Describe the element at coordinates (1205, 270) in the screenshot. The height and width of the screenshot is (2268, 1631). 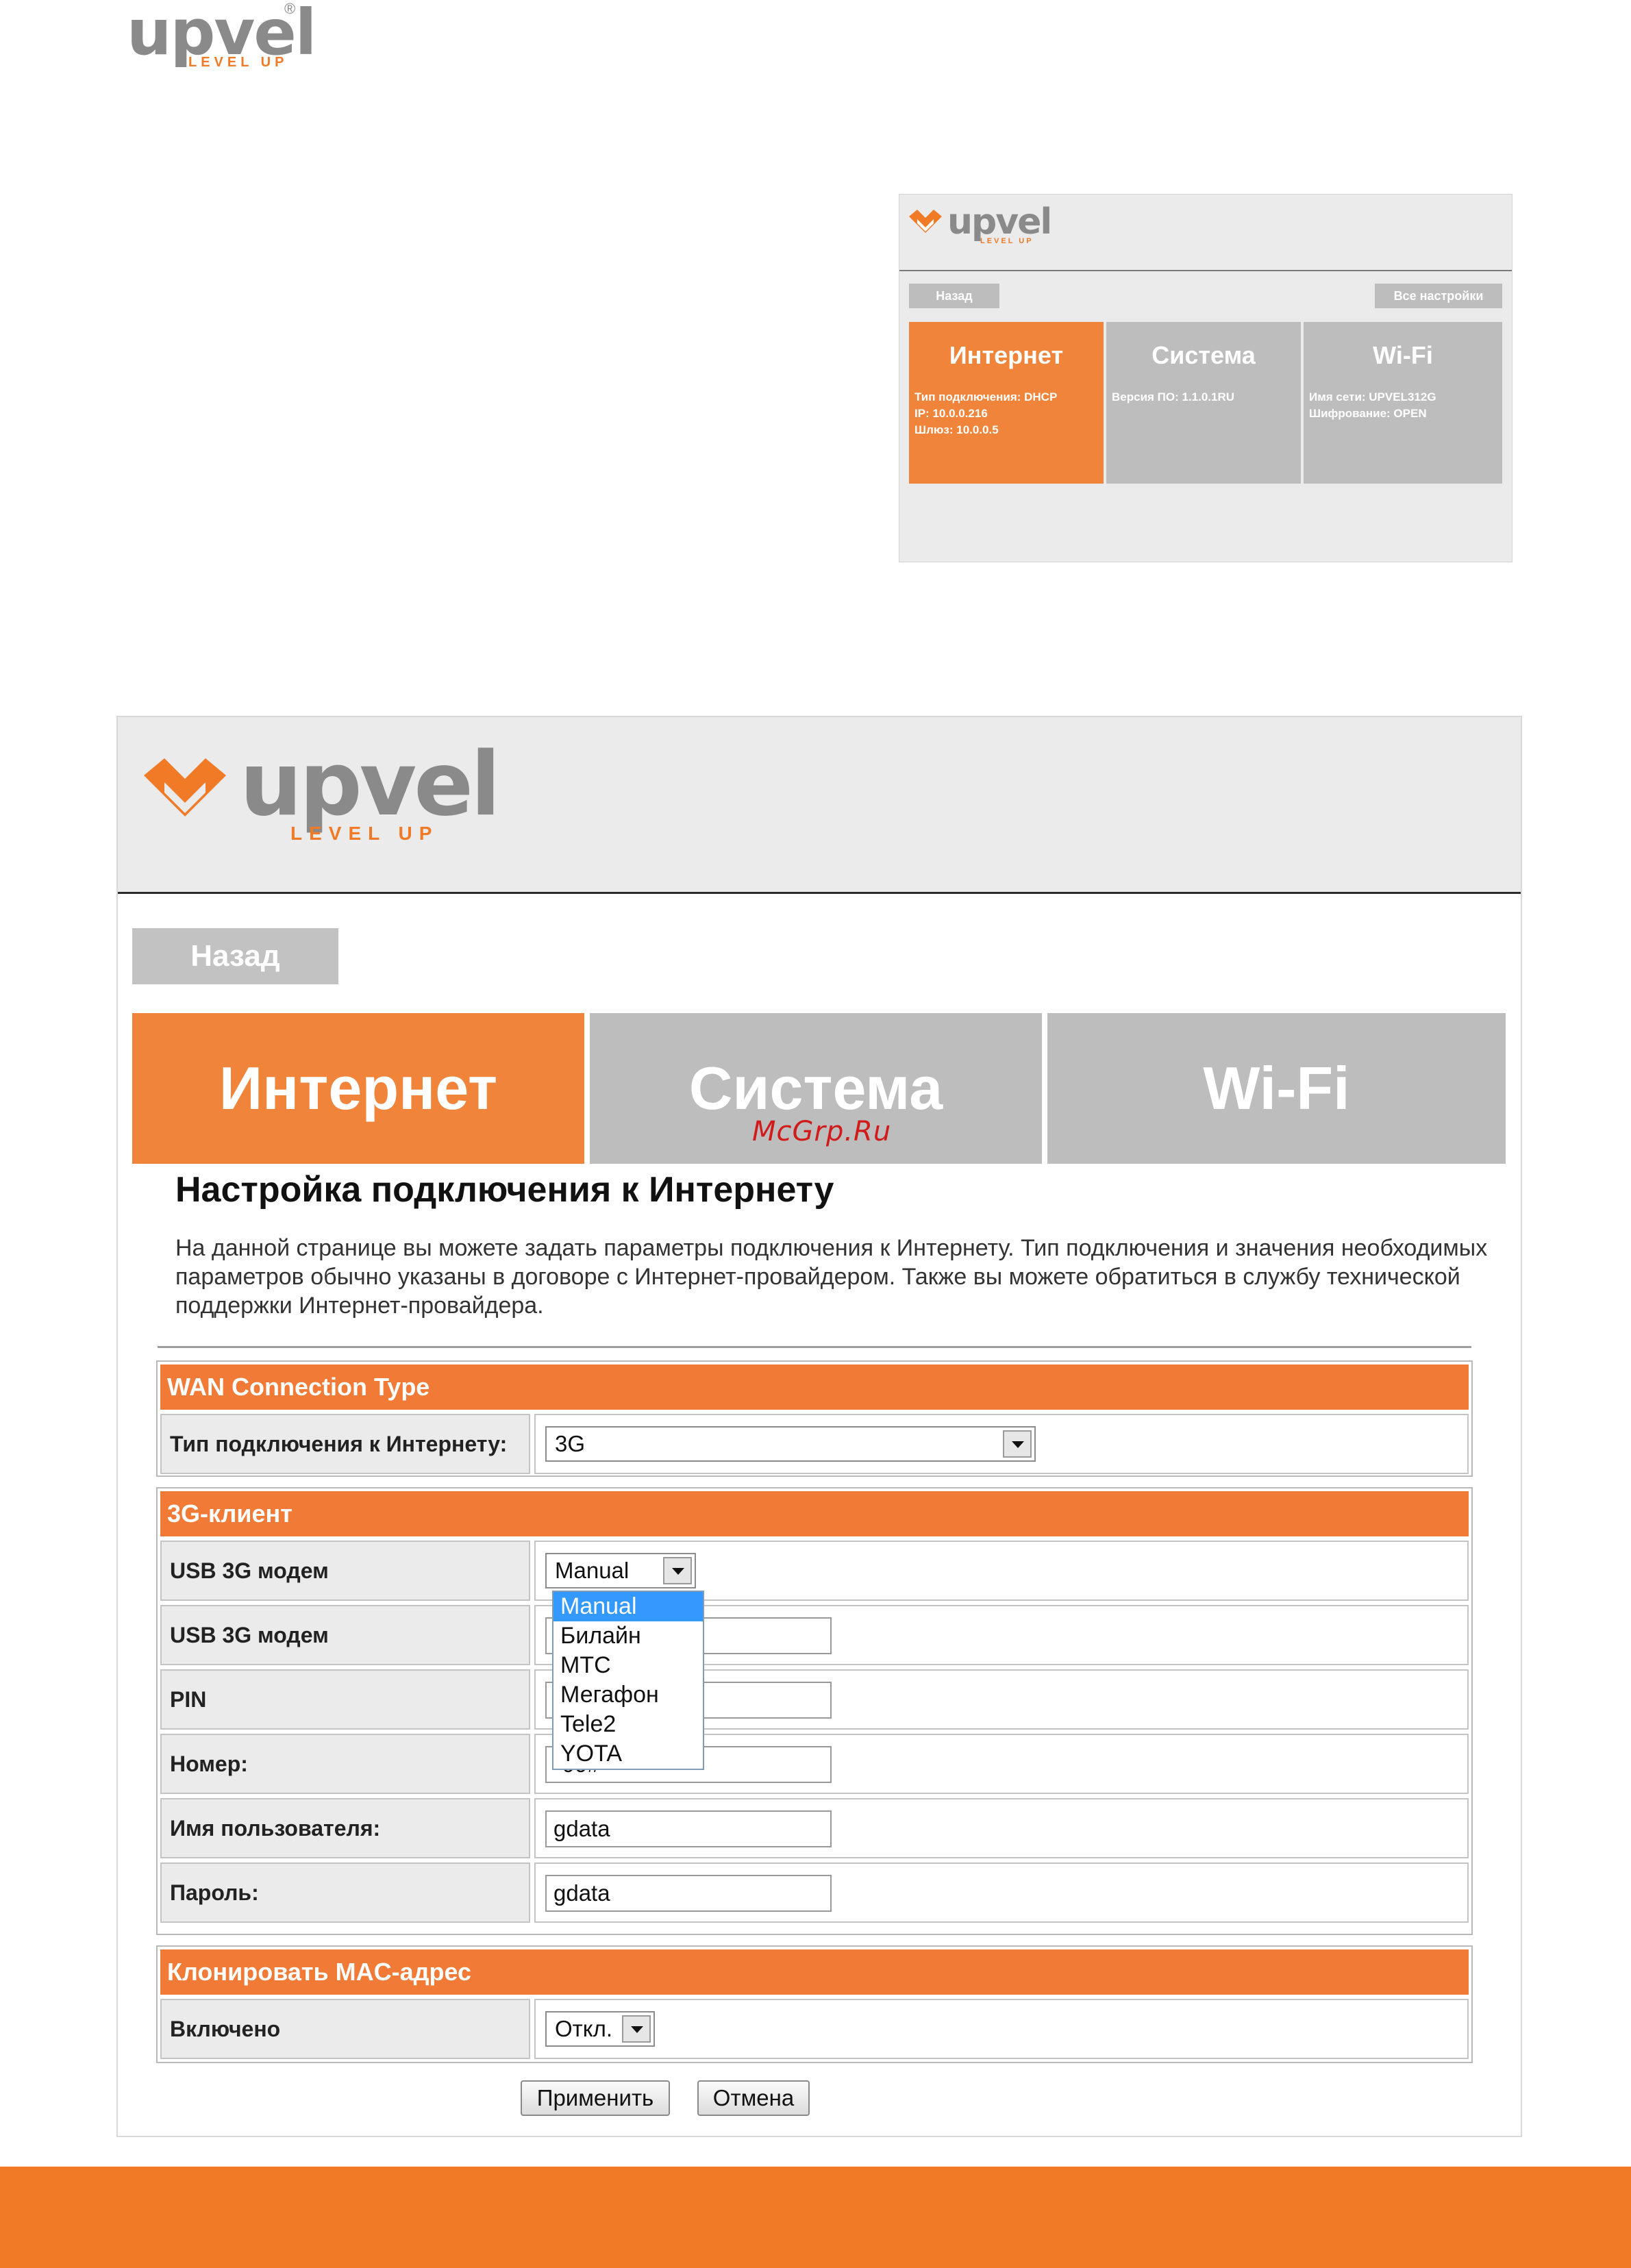
I see `header-divider` at that location.